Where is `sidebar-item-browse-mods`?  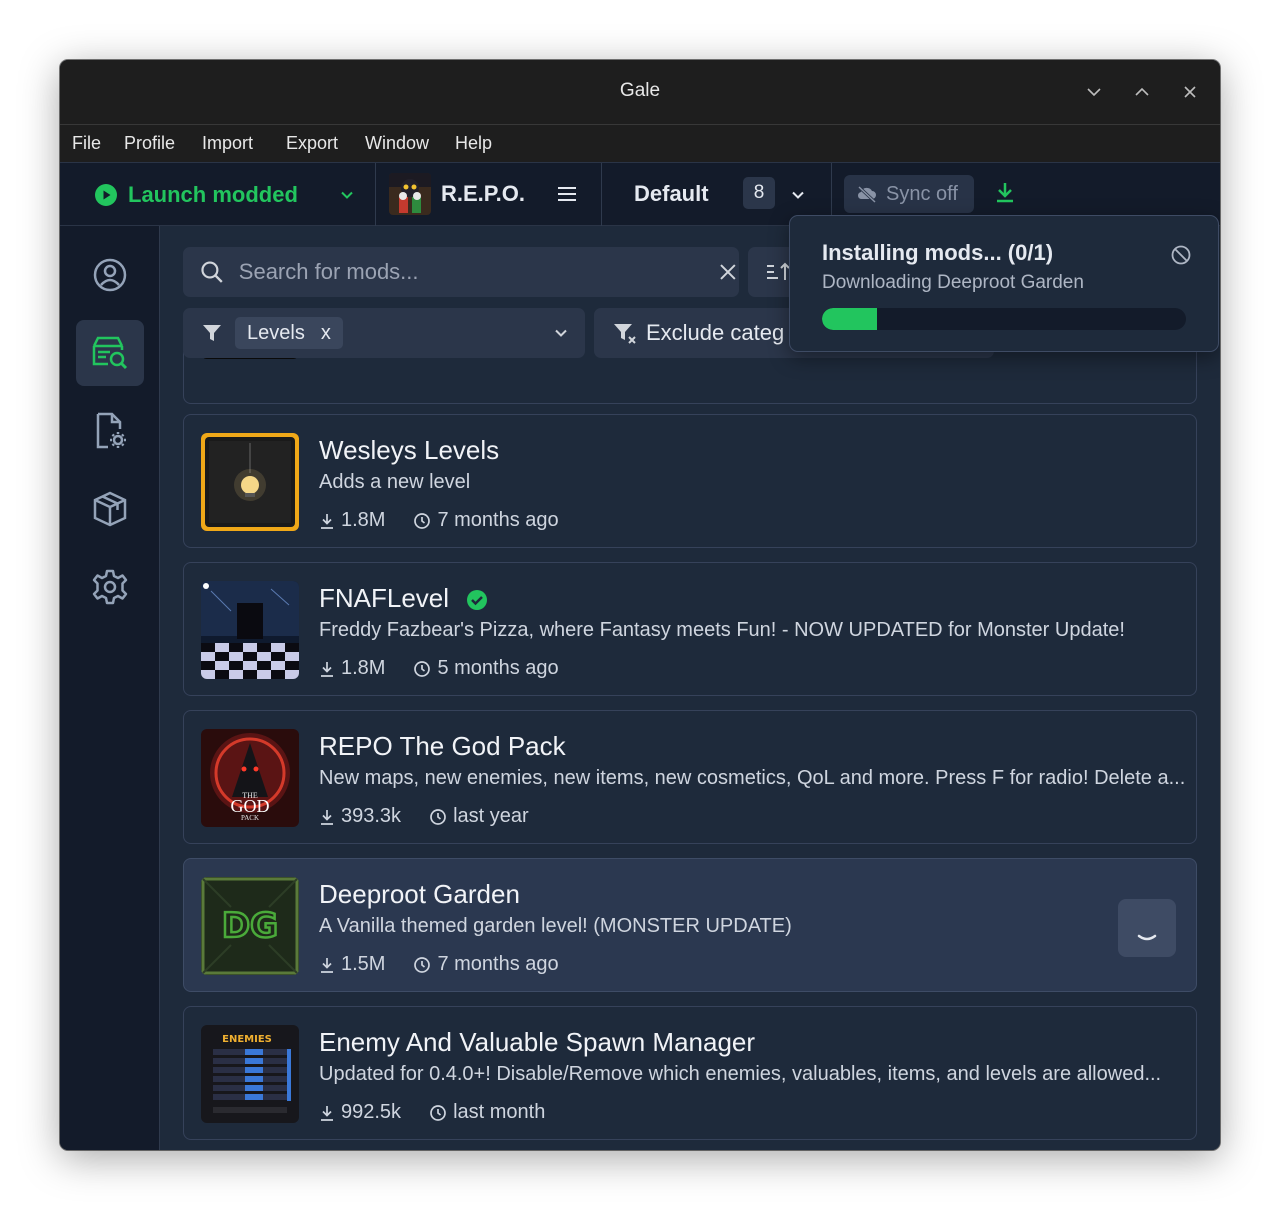 sidebar-item-browse-mods is located at coordinates (110, 353).